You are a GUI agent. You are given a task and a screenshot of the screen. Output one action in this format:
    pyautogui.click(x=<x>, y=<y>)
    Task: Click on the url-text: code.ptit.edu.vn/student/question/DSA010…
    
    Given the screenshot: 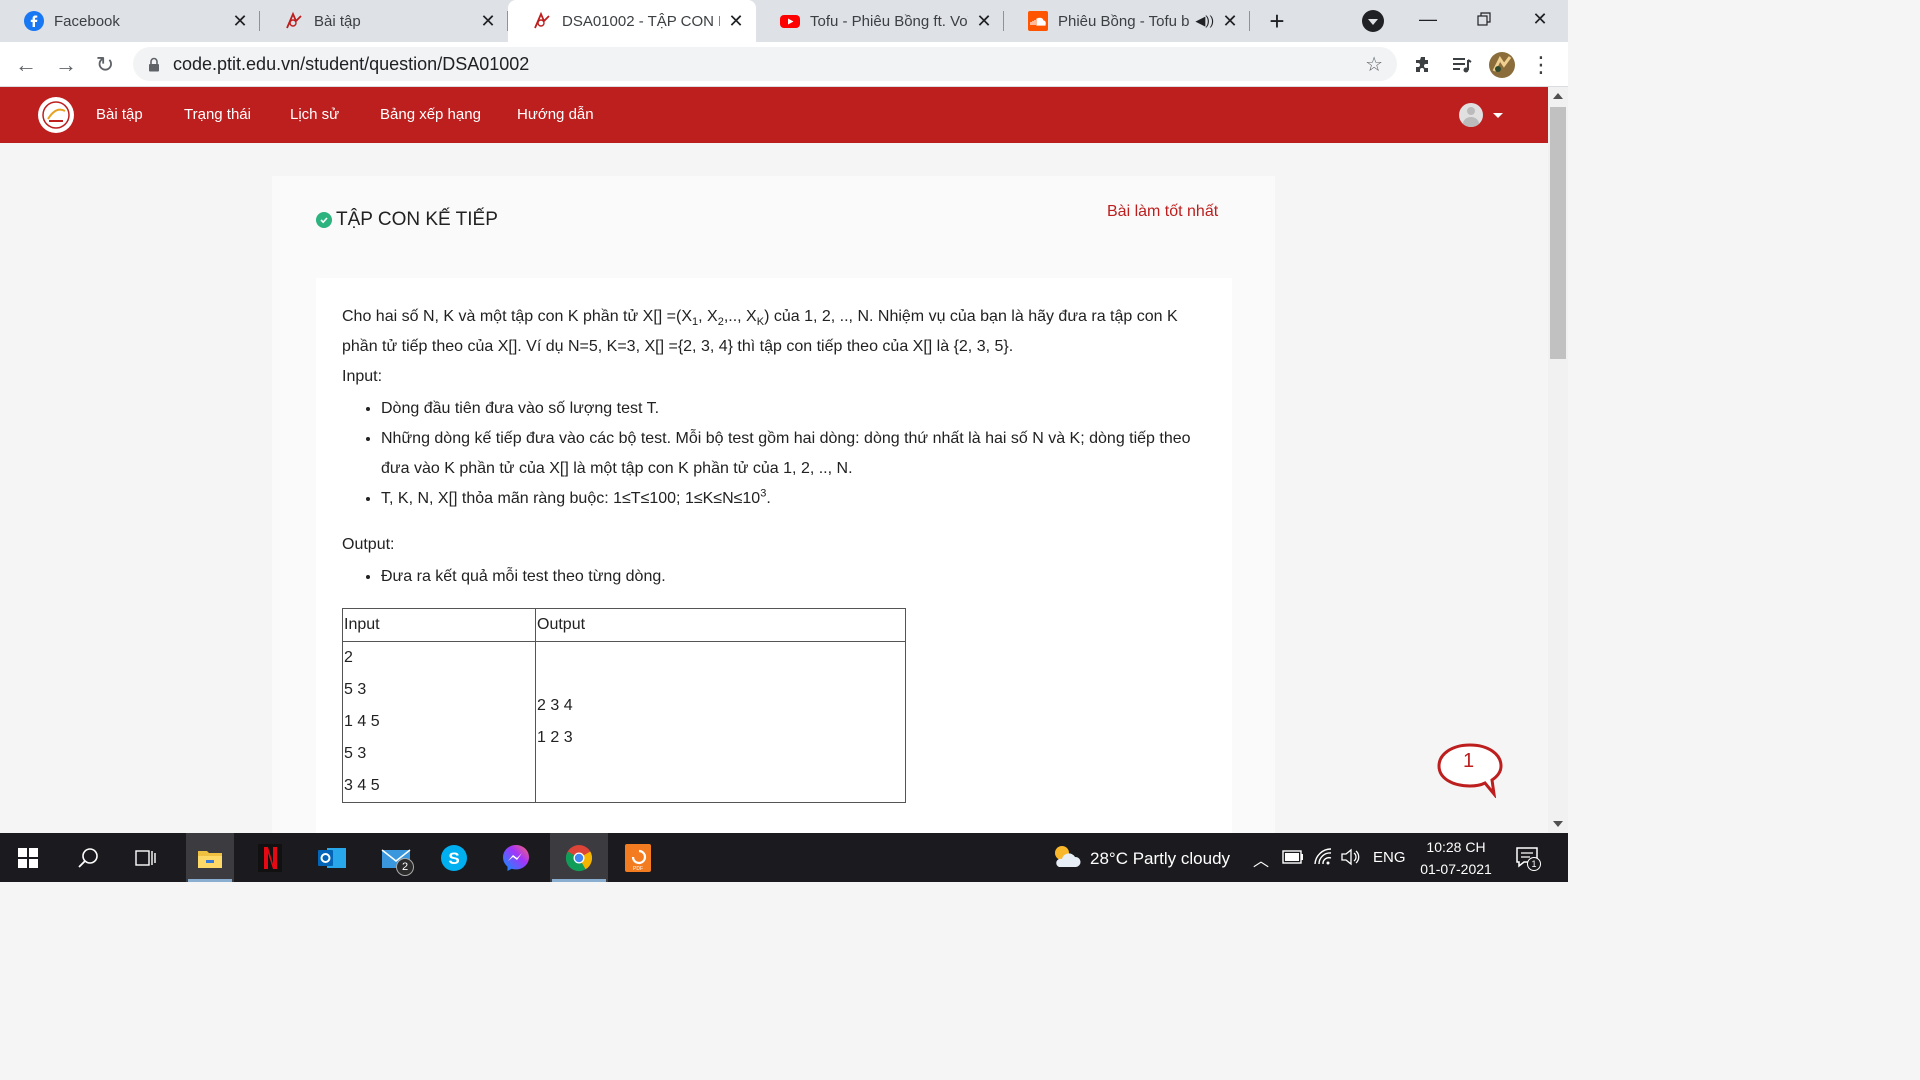 What is the action you would take?
    pyautogui.click(x=351, y=63)
    